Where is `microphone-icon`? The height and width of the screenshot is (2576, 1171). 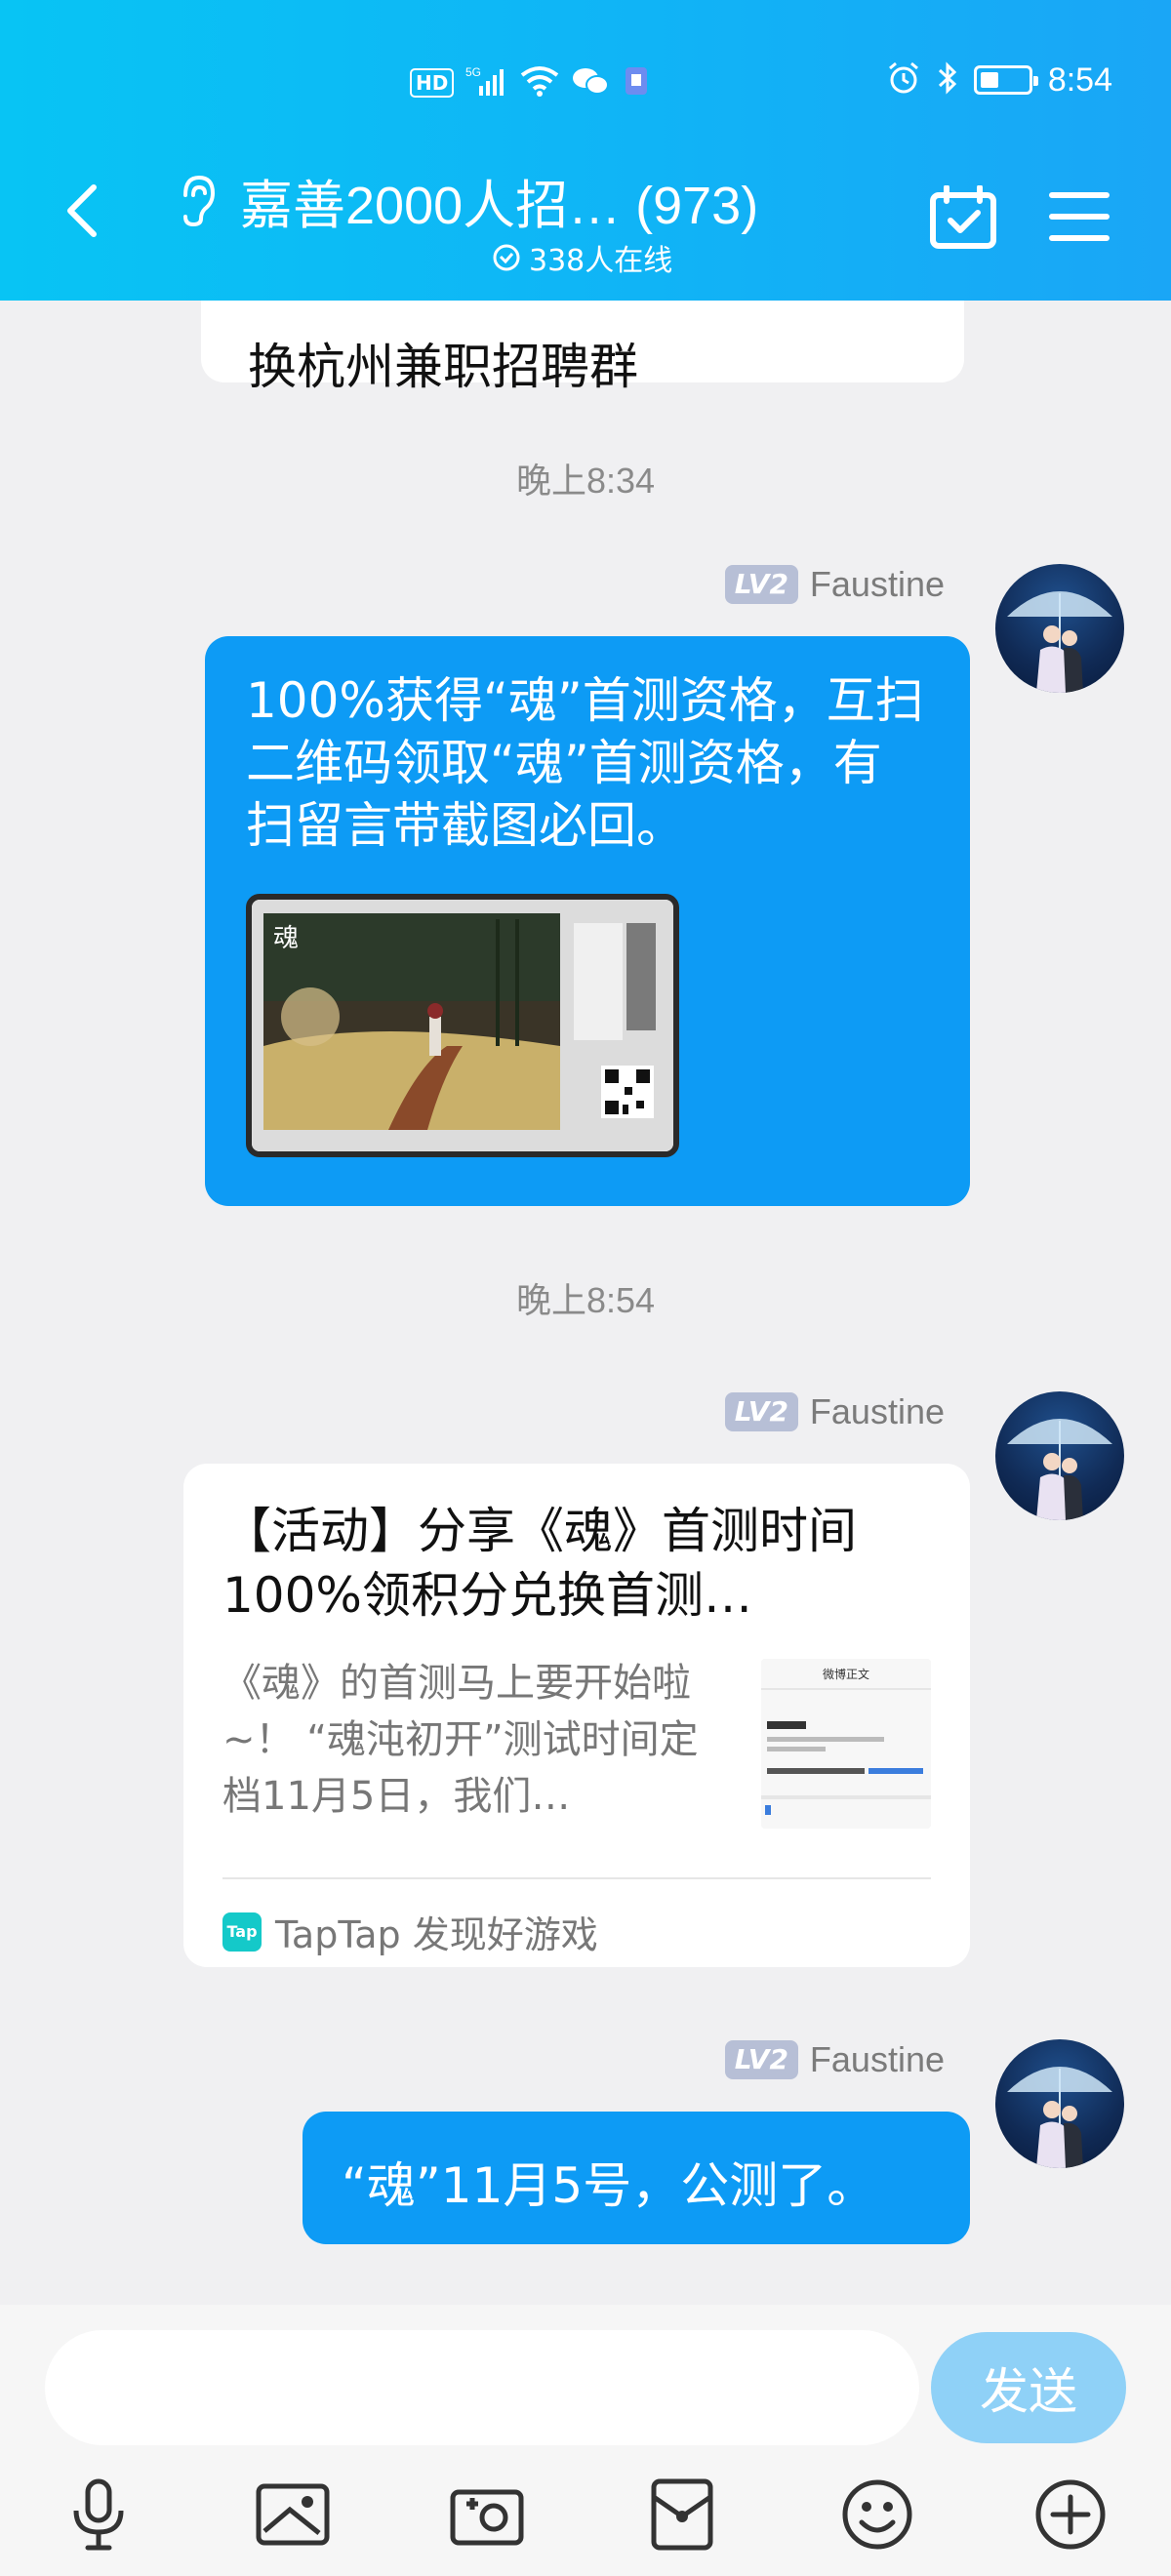
microphone-icon is located at coordinates (98, 2514).